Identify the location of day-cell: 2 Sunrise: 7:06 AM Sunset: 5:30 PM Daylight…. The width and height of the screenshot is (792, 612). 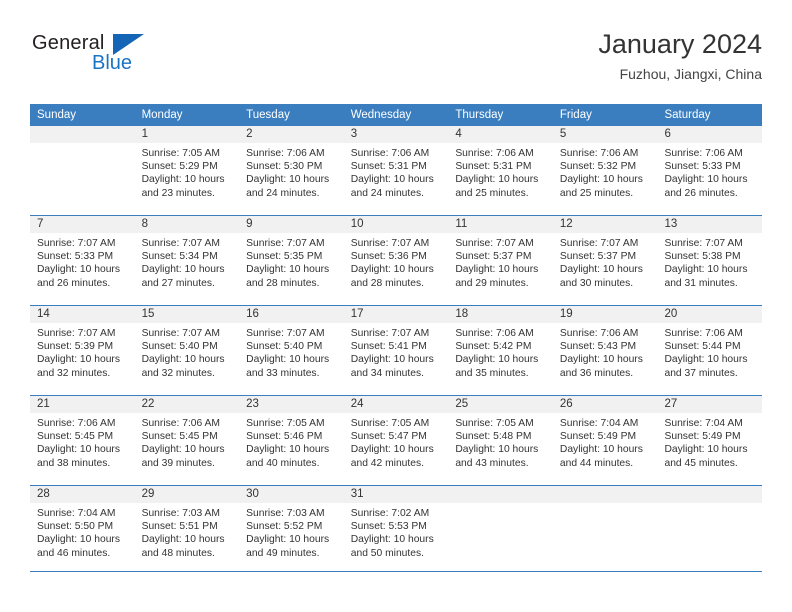
(291, 170).